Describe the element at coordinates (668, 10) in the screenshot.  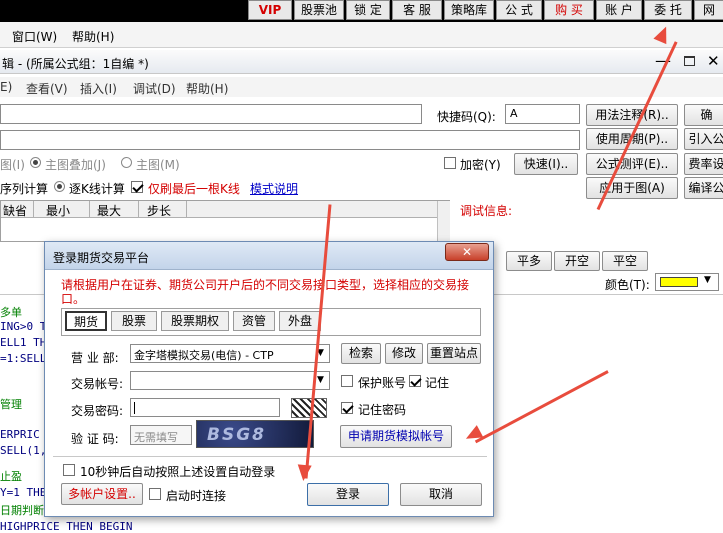
I see `order-button: 委 托` at that location.